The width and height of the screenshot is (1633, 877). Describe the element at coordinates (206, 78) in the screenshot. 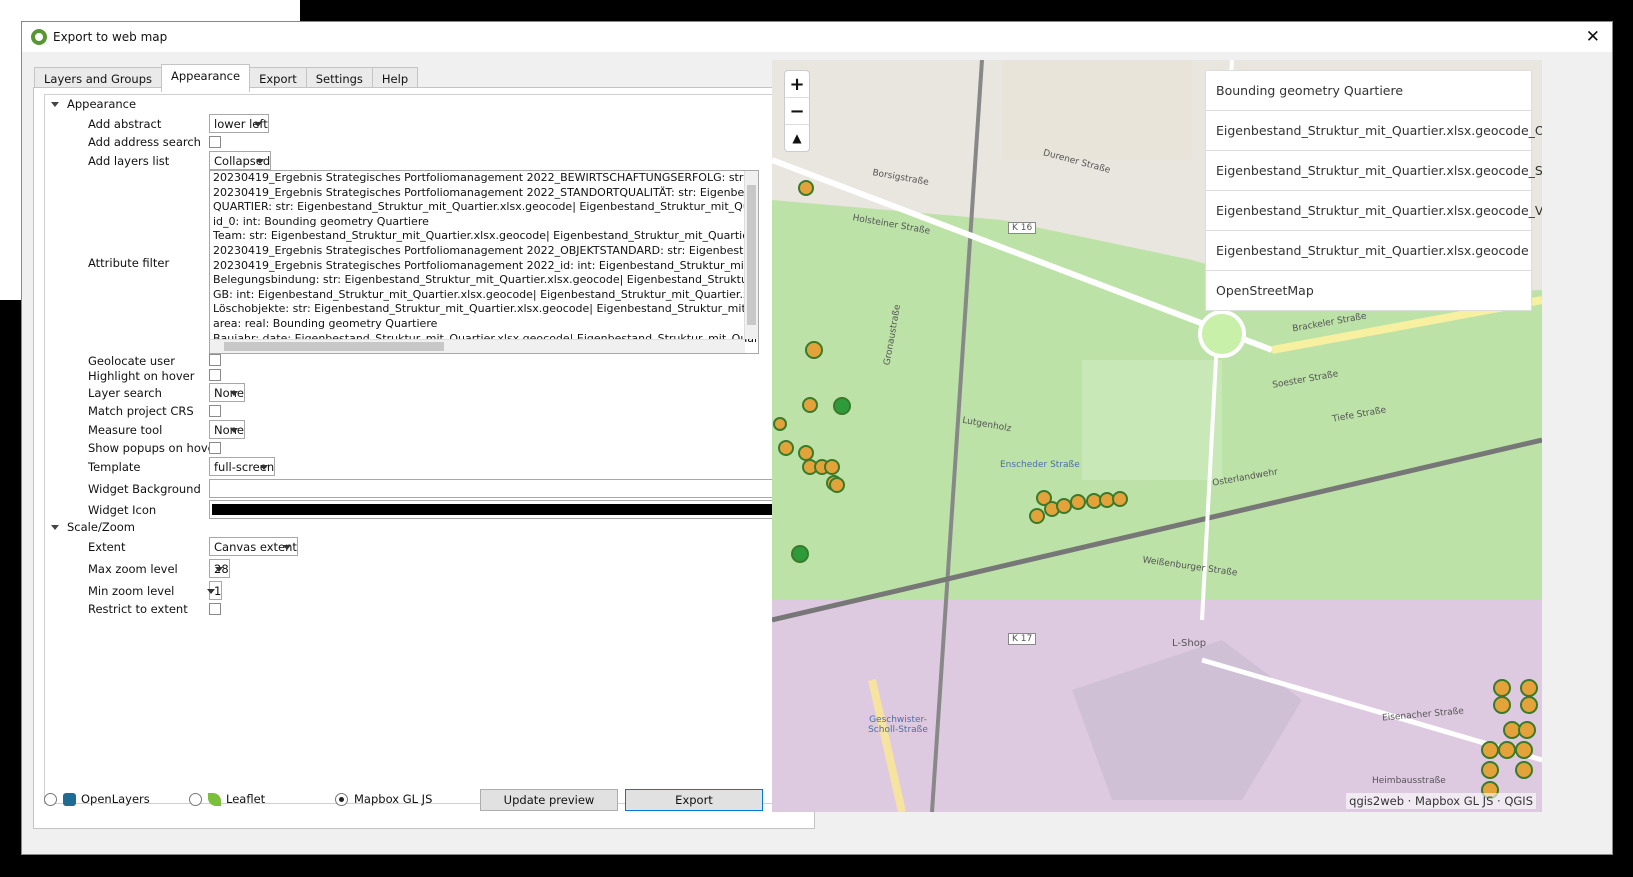

I see `tab-appearance: Appearance` at that location.